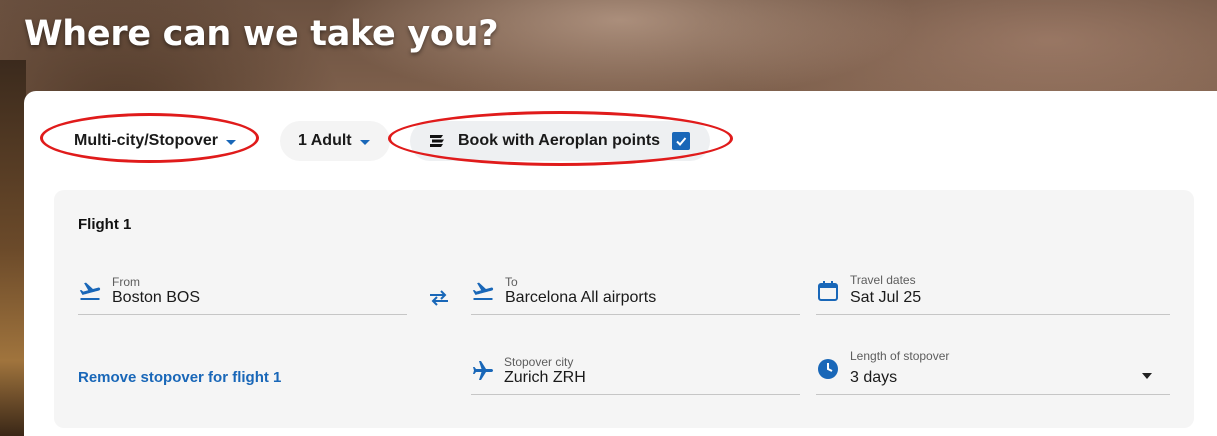 The image size is (1217, 436). Describe the element at coordinates (483, 370) in the screenshot. I see `plane-icon` at that location.